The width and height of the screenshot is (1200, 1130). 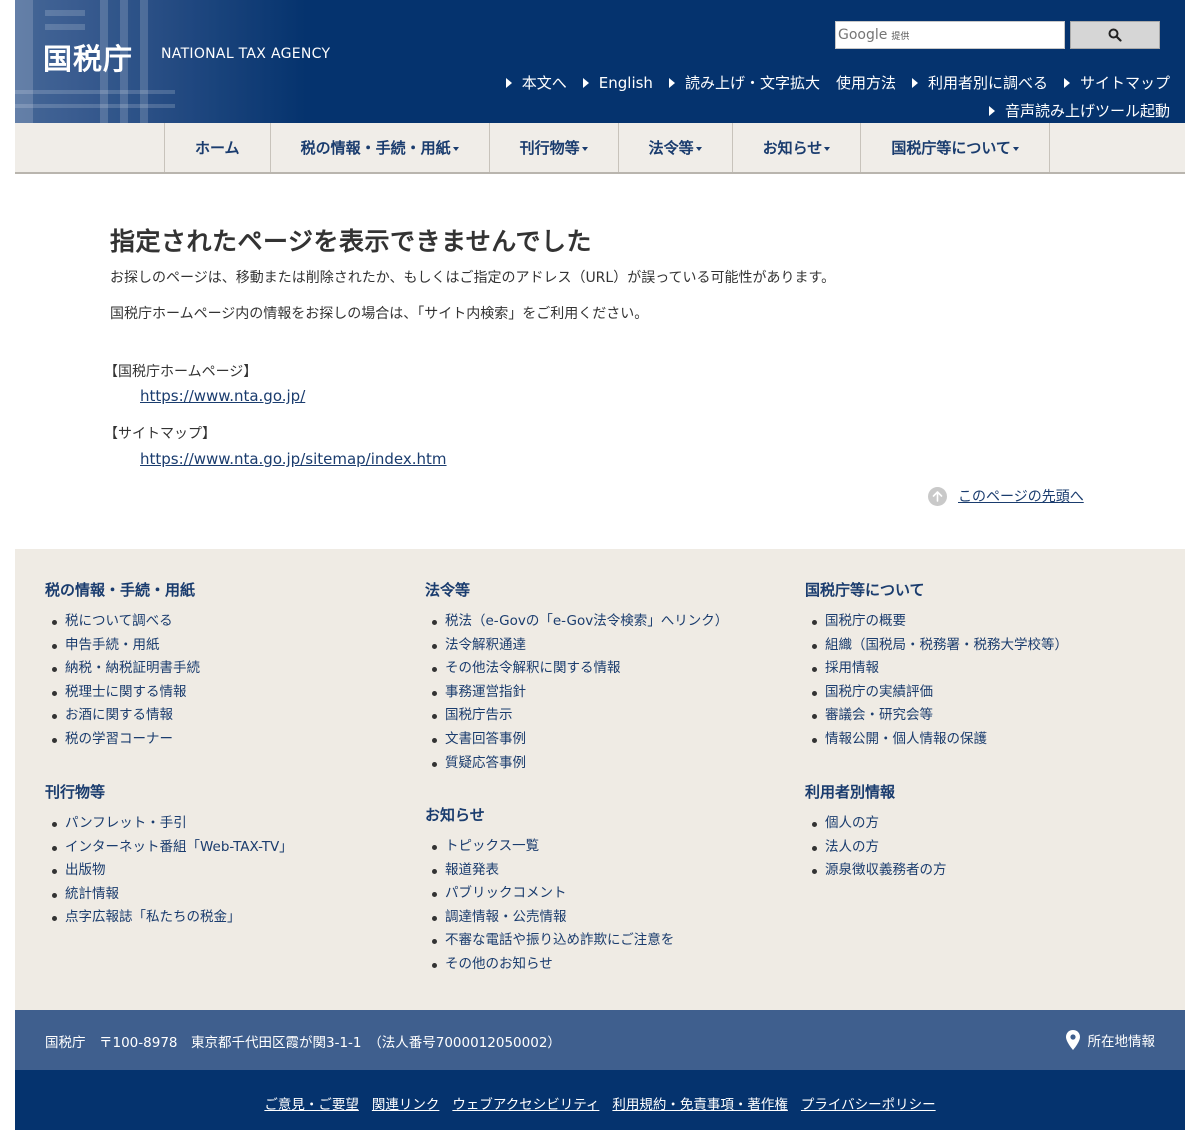 I want to click on footer-heading-publications: 刊行物等, so click(x=75, y=791).